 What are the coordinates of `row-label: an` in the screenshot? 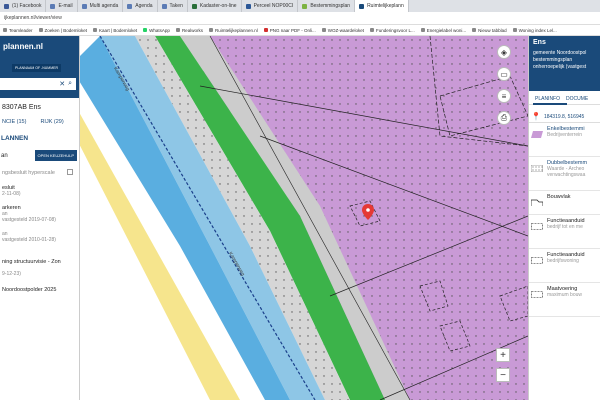 It's located at (4, 155).